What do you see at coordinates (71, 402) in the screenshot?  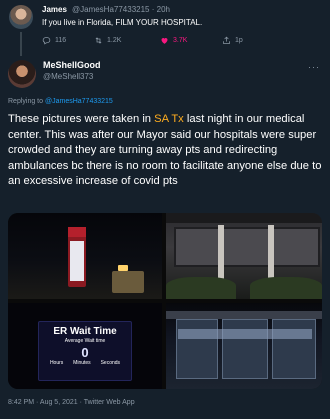 I see `tweet-timestamp: 8:42 PM · Aug 5, 2021 · Twitter Web App` at bounding box center [71, 402].